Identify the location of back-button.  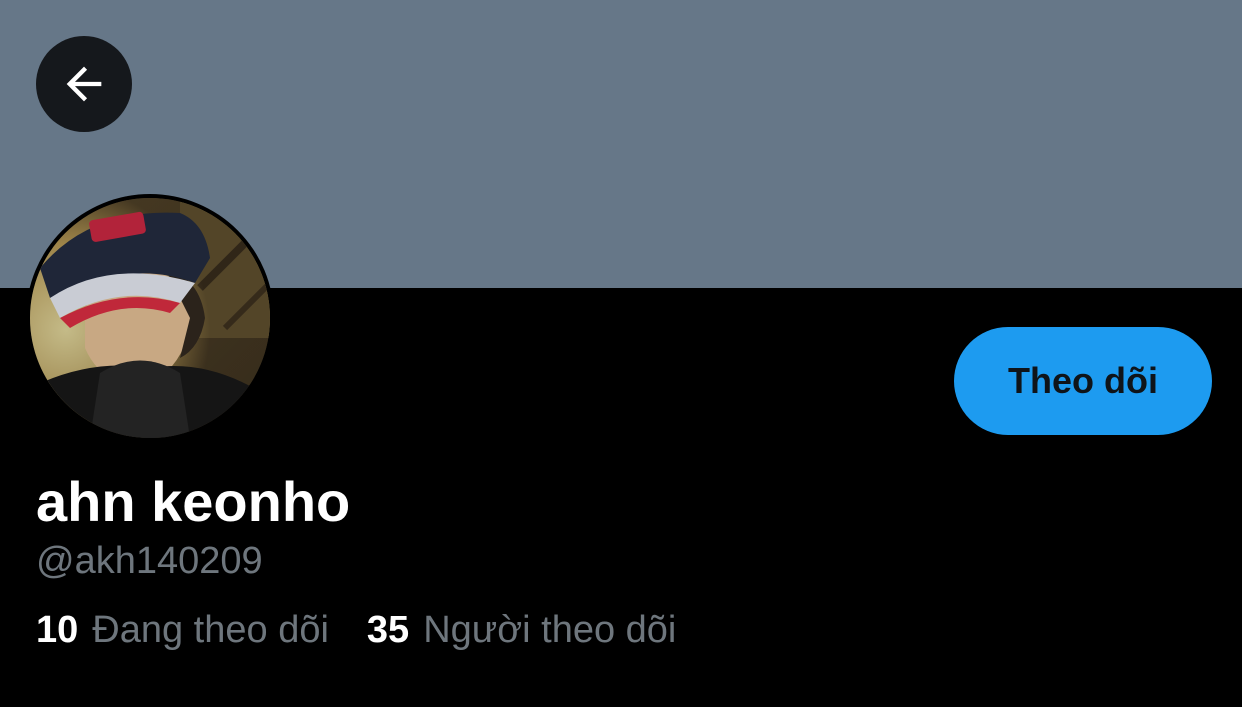
(84, 84).